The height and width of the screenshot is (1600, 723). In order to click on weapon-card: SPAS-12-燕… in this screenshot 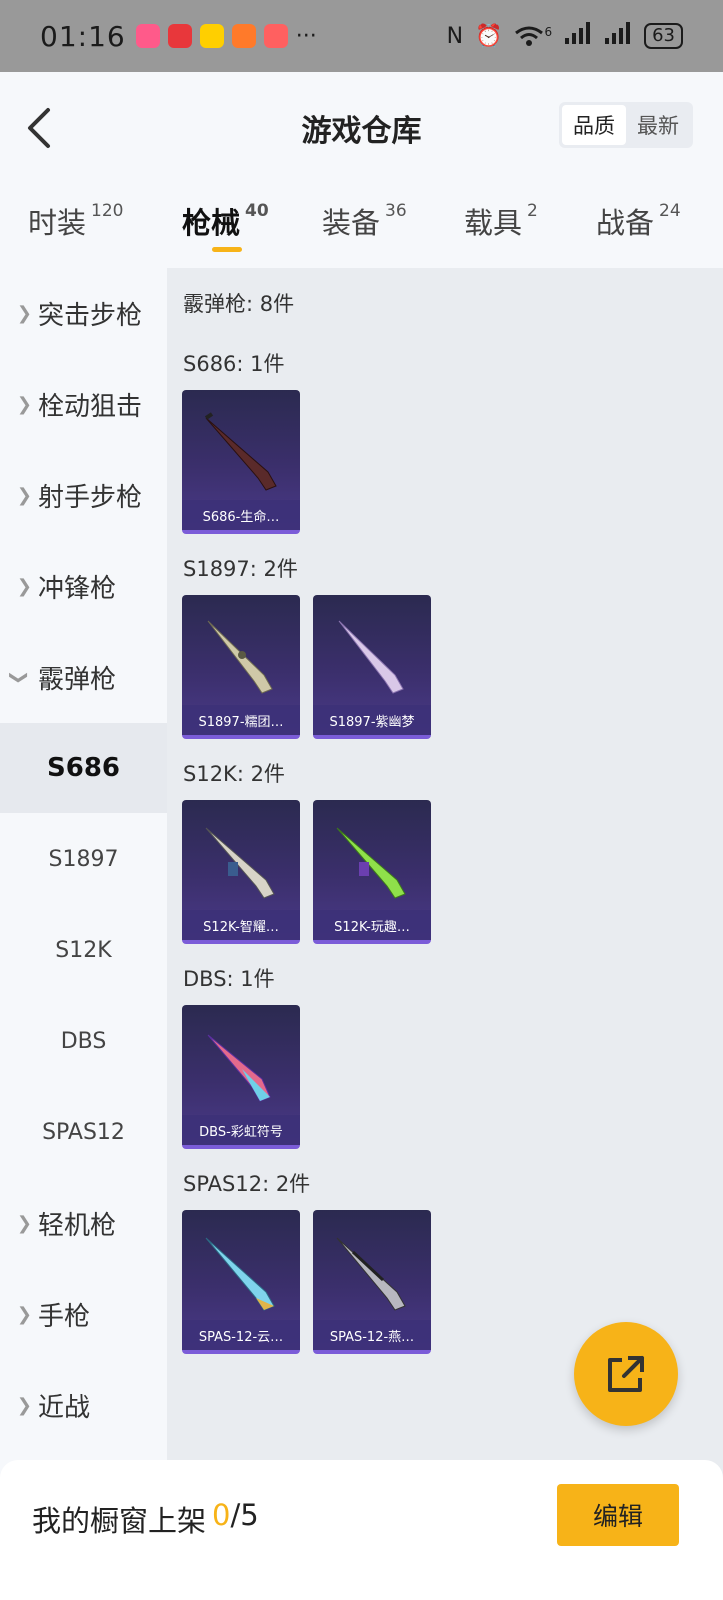, I will do `click(372, 1282)`.